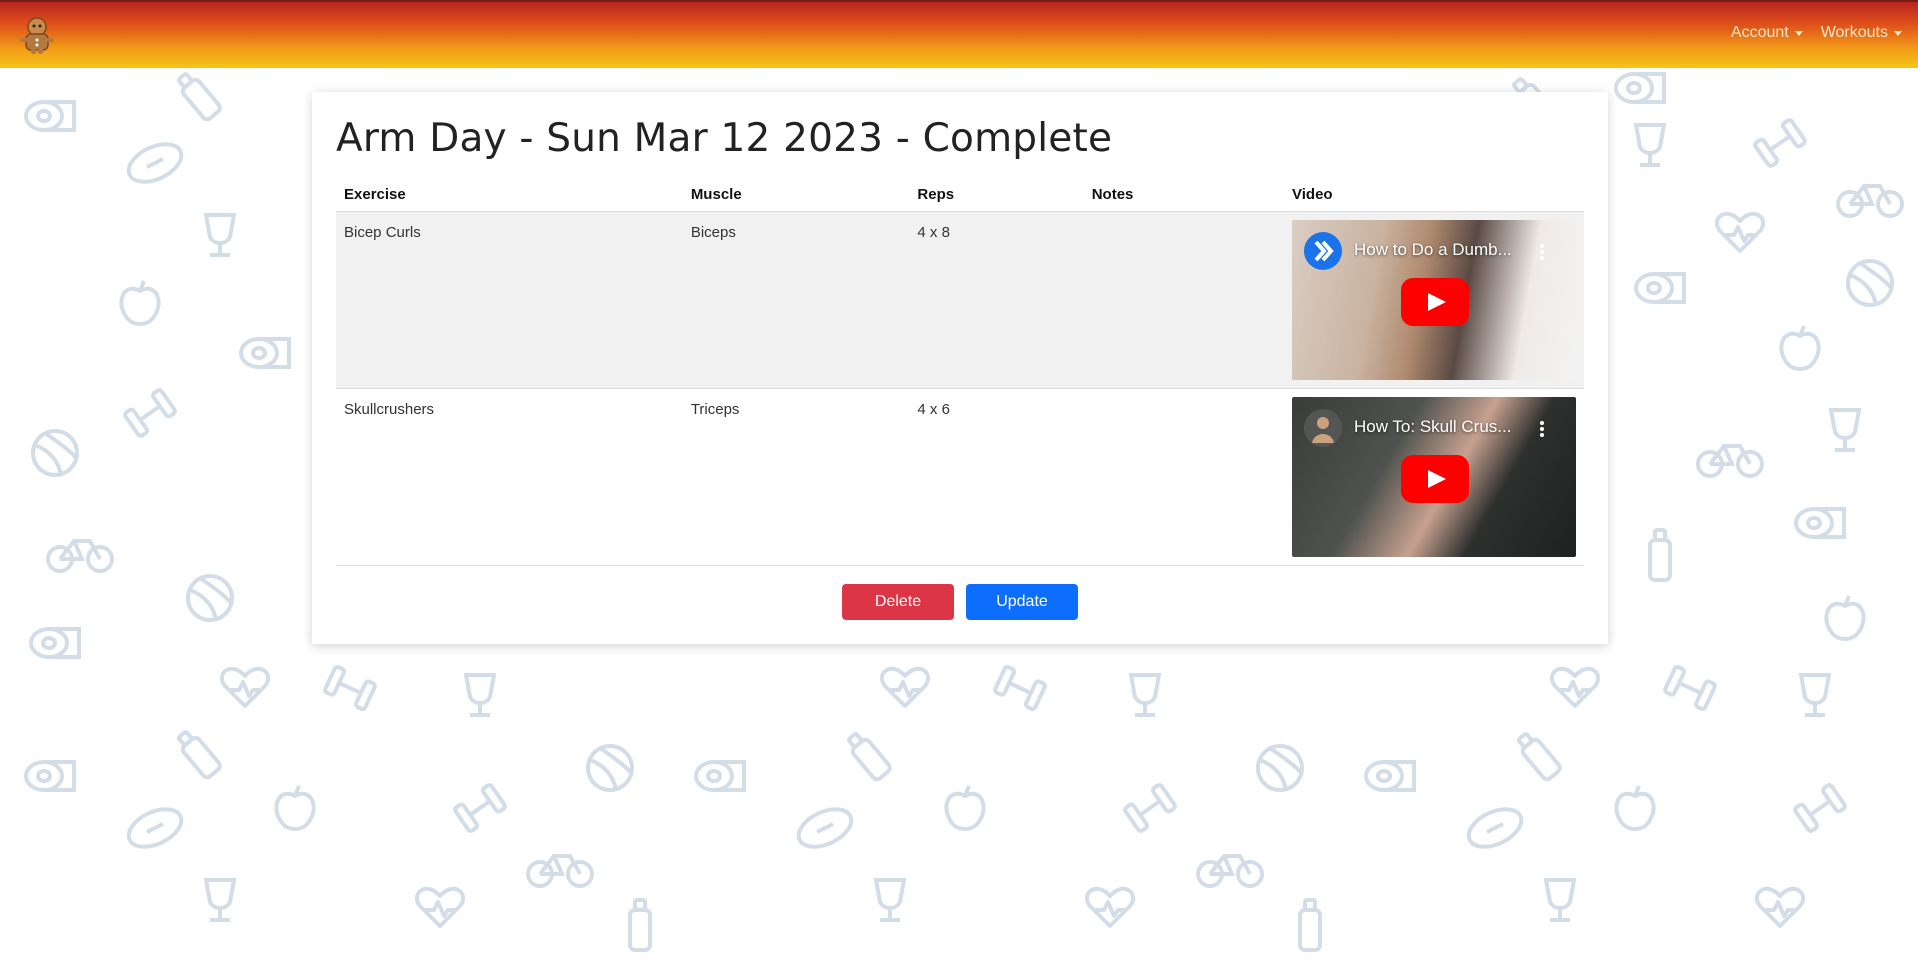 The width and height of the screenshot is (1918, 972). Describe the element at coordinates (796, 477) in the screenshot. I see `muscle-cell: Triceps` at that location.